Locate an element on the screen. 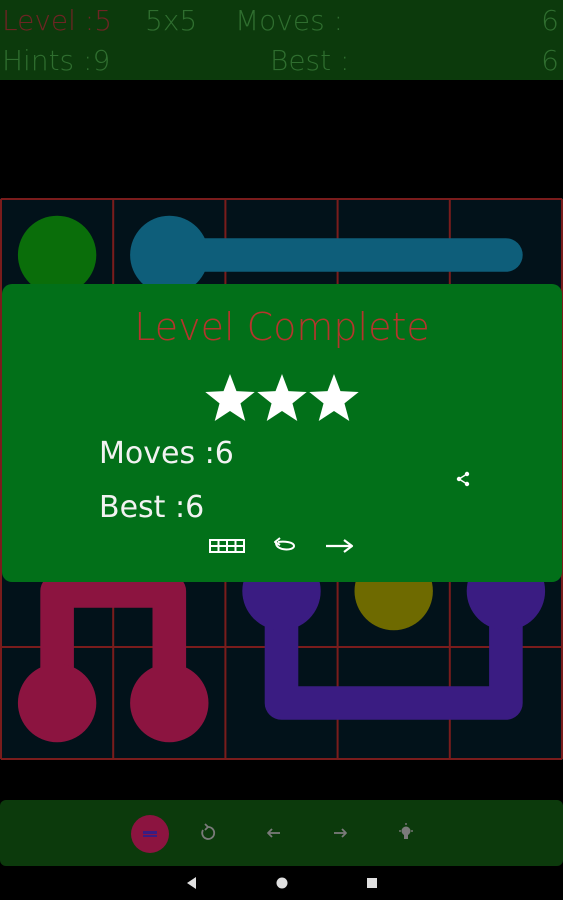 This screenshot has height=900, width=563. back-triangle-icon is located at coordinates (191, 883).